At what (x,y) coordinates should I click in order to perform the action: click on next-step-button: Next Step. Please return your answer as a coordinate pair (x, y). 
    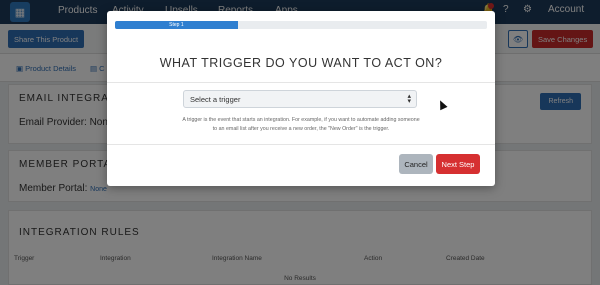
    Looking at the image, I should click on (458, 164).